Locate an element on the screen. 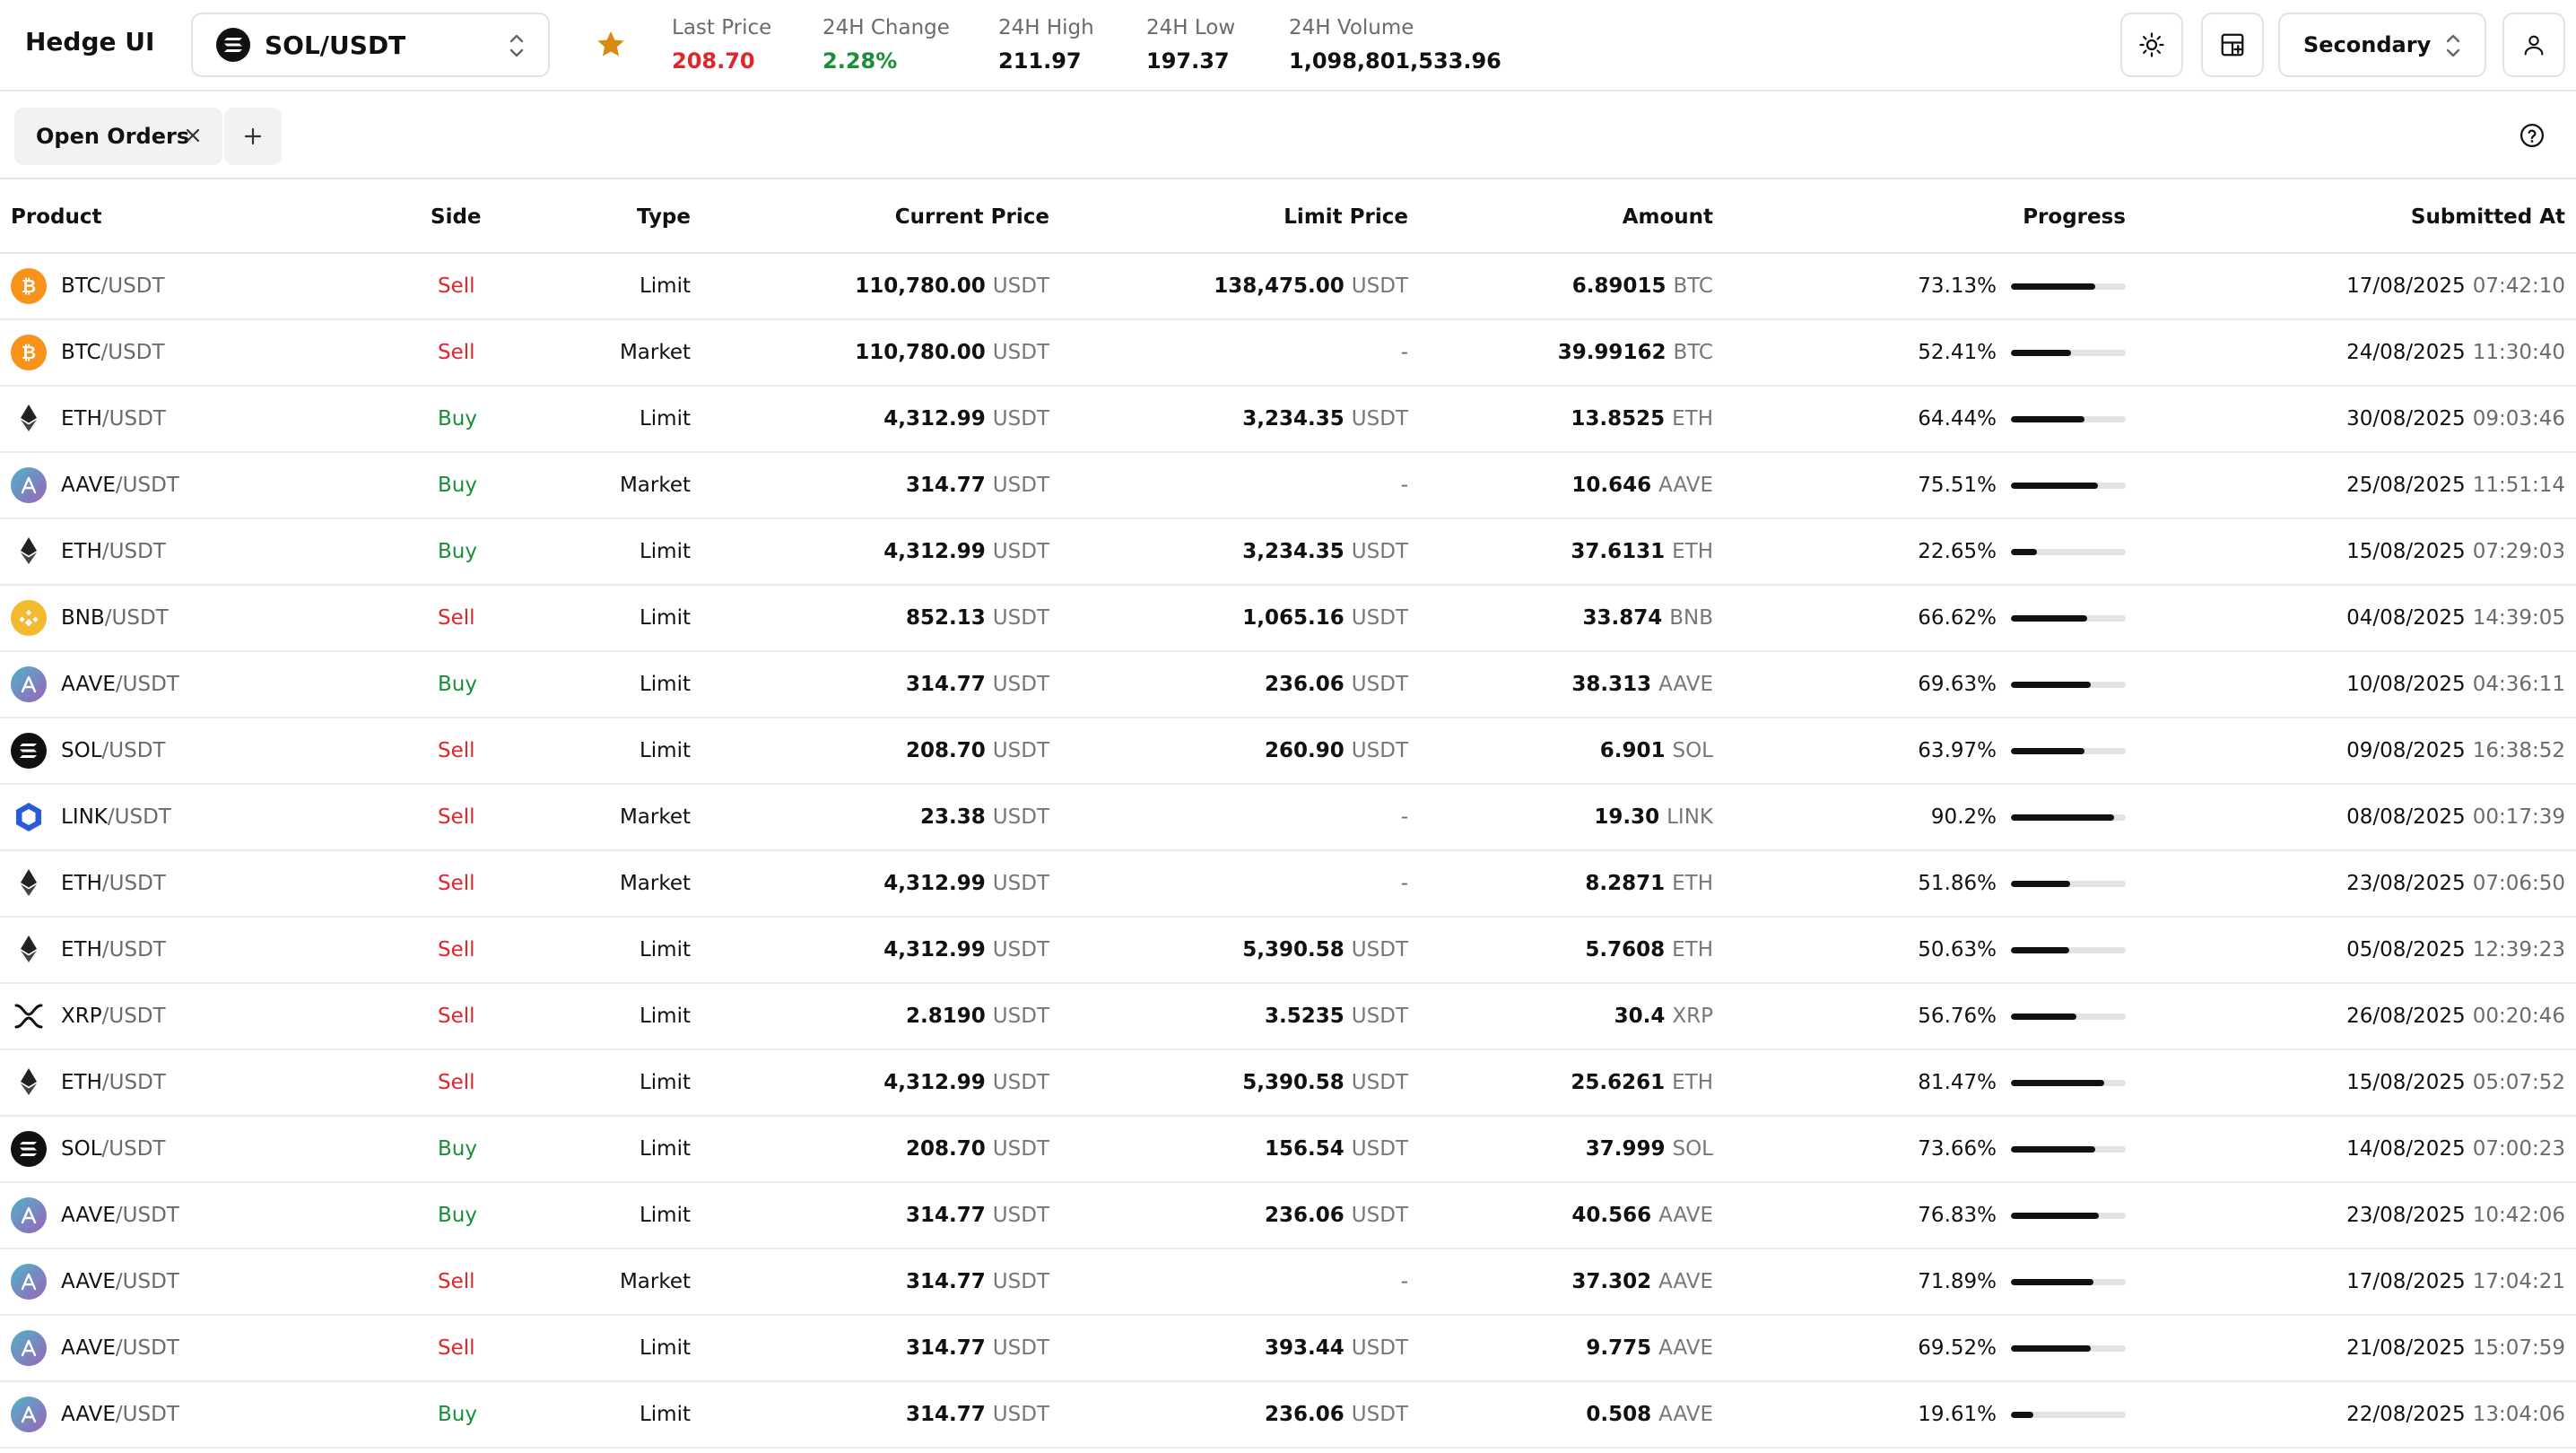  amount-unit: ETH is located at coordinates (1692, 551).